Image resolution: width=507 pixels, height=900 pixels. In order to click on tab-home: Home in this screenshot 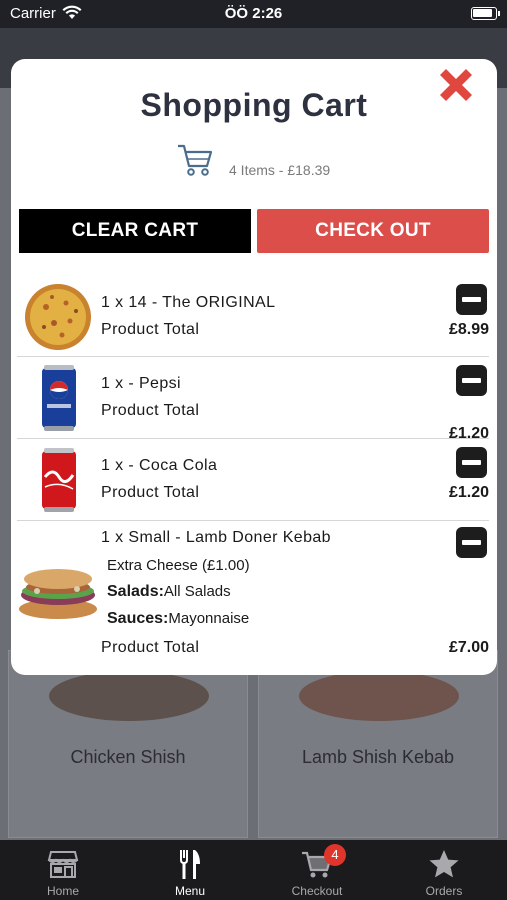, I will do `click(63, 870)`.